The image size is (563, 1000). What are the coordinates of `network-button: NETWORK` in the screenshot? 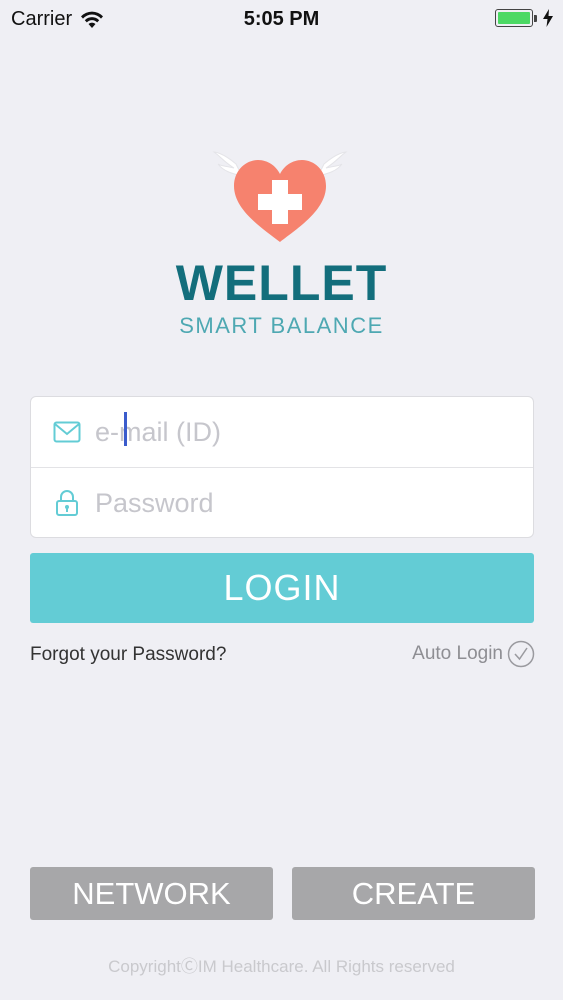 It's located at (151, 893).